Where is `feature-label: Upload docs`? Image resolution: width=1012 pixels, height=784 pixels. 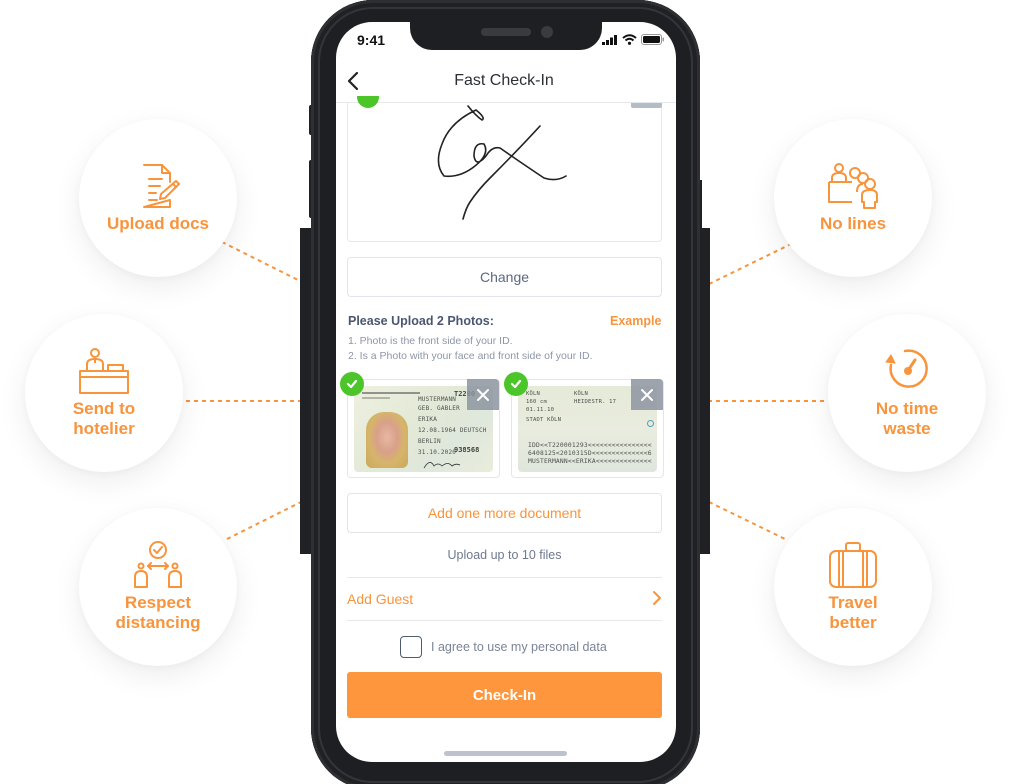
feature-label: Upload docs is located at coordinates (157, 223).